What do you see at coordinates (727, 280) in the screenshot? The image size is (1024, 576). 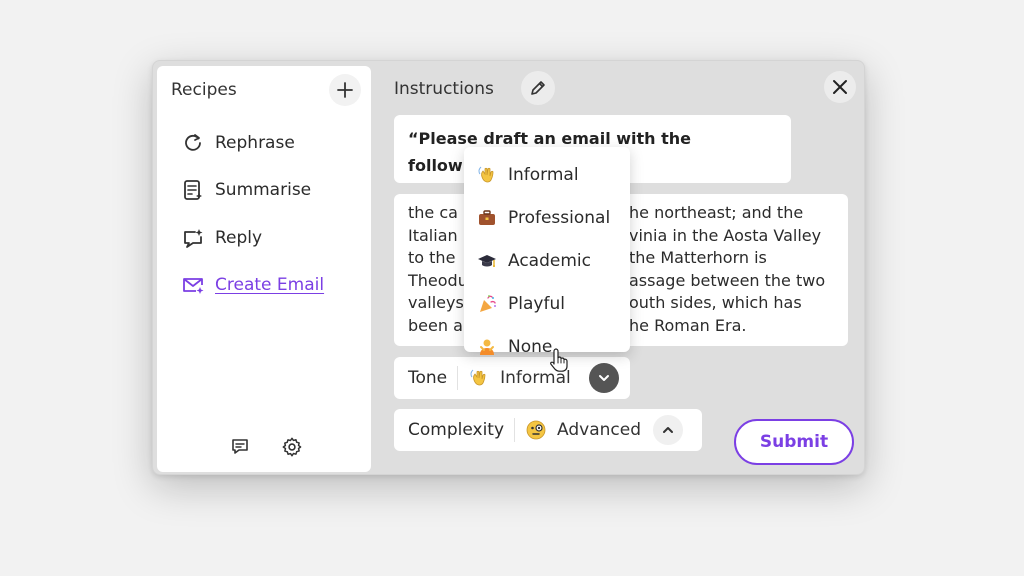 I see `context-line: assage between the two` at bounding box center [727, 280].